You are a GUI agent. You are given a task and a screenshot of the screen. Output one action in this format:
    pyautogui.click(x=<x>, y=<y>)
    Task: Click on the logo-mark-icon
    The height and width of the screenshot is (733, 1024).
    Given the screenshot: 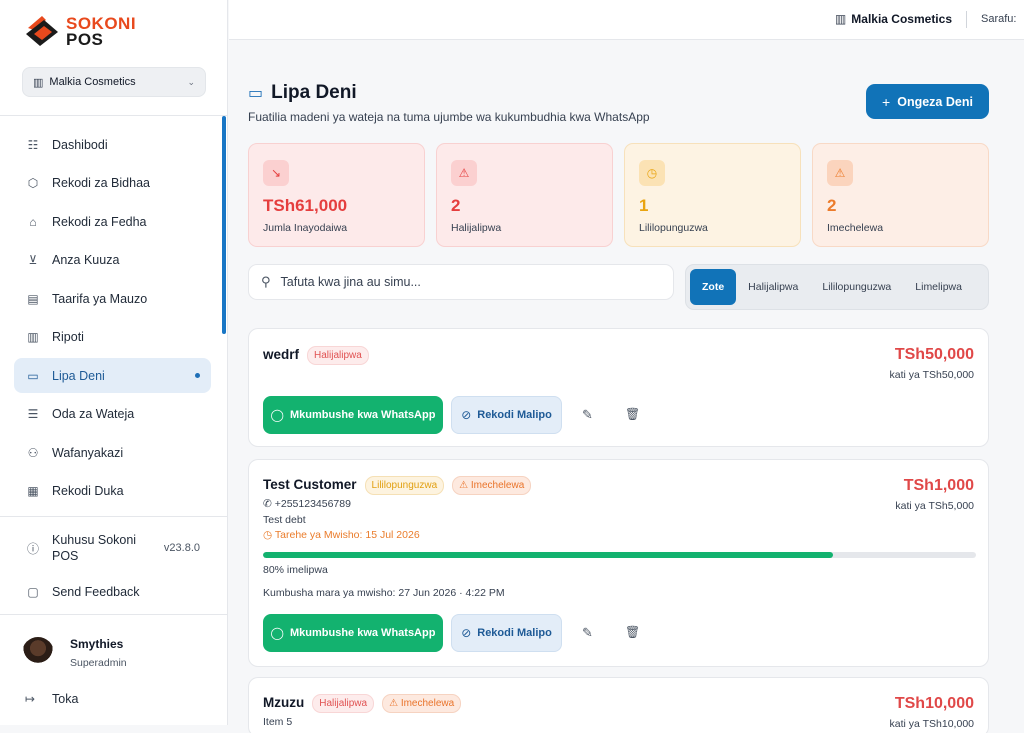 What is the action you would take?
    pyautogui.click(x=42, y=31)
    